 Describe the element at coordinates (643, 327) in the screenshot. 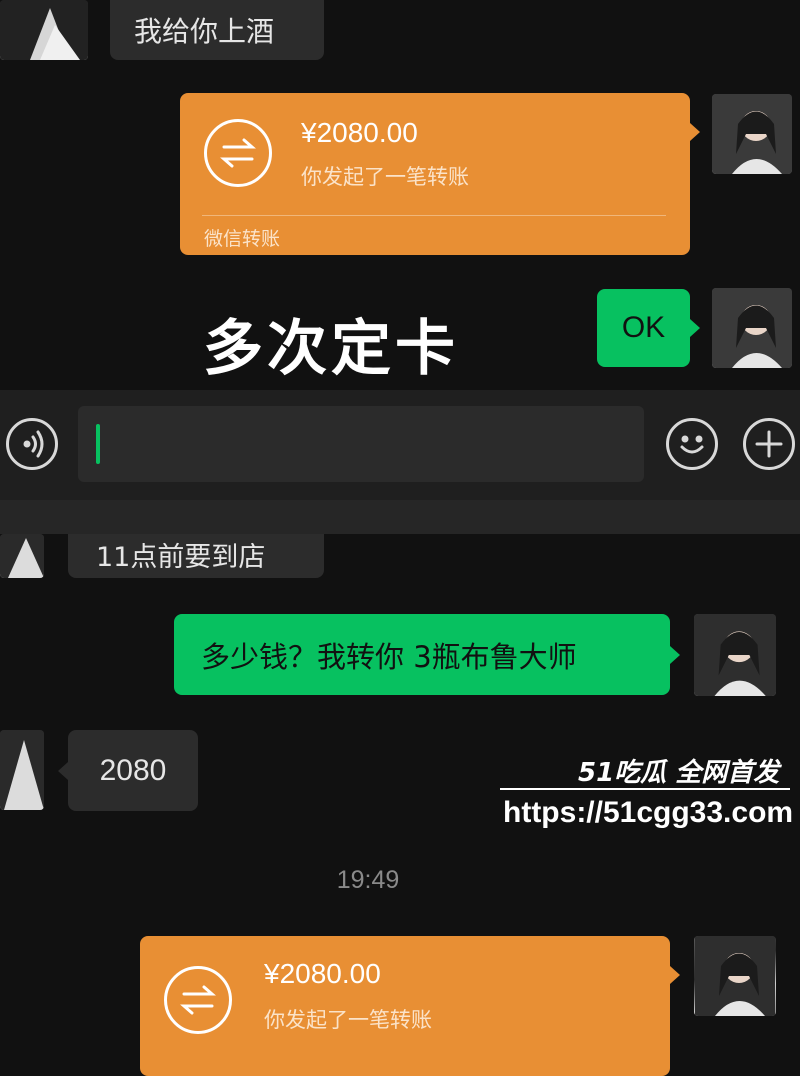

I see `message-text: OK` at that location.